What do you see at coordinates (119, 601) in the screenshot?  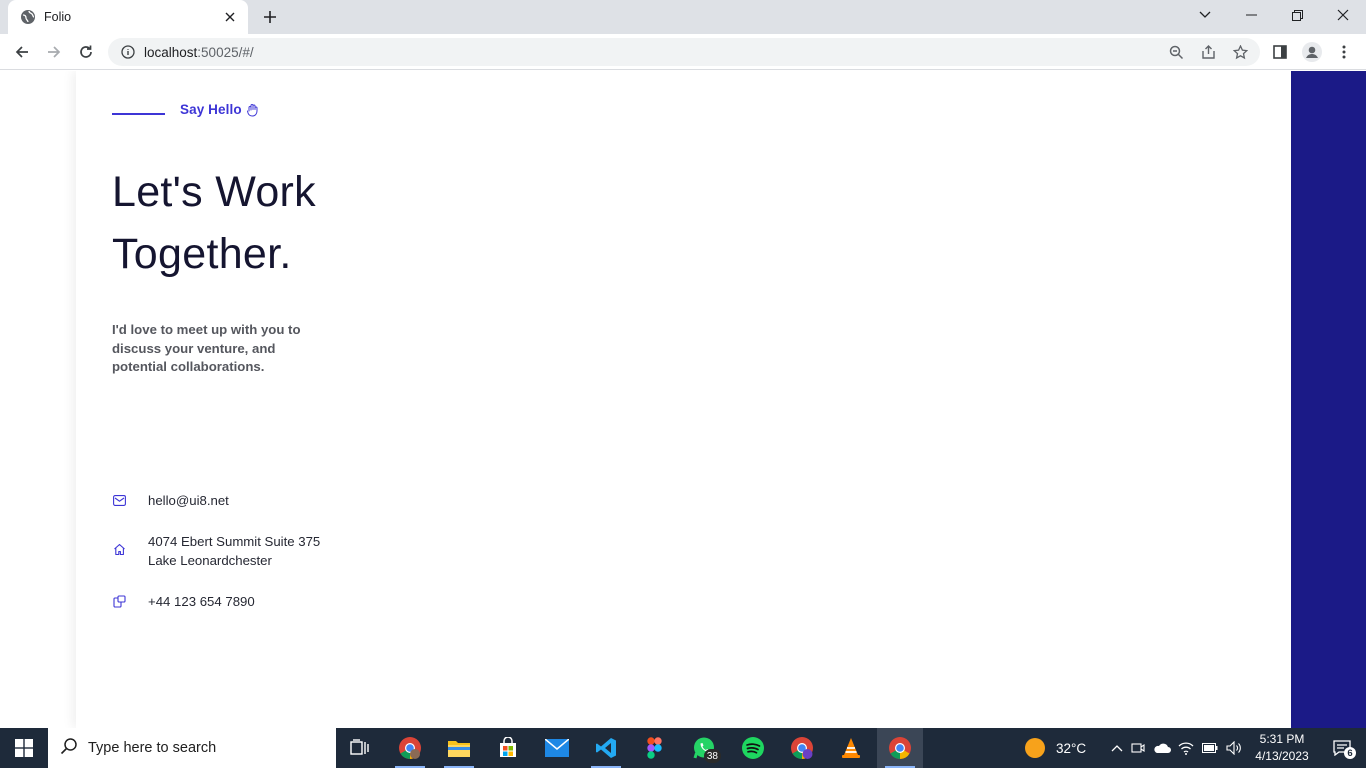 I see `phone-icon` at bounding box center [119, 601].